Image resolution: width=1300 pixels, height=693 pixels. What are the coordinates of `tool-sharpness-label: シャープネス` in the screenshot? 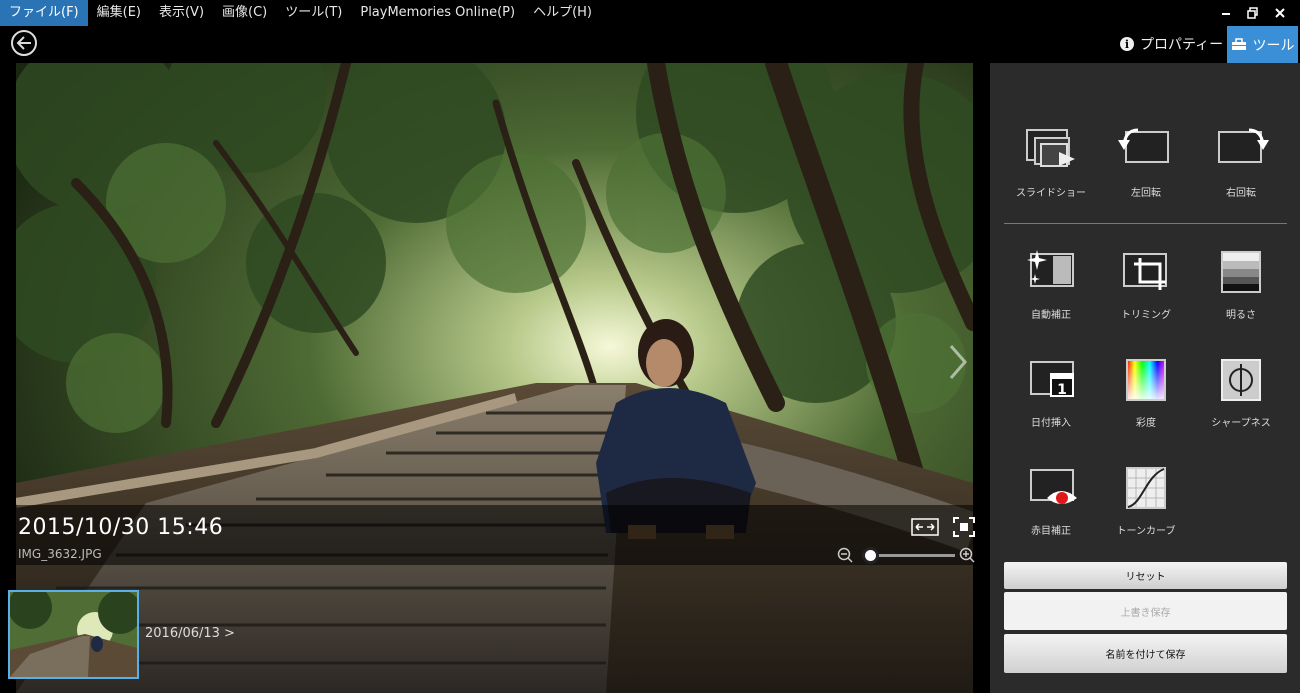 It's located at (1241, 423).